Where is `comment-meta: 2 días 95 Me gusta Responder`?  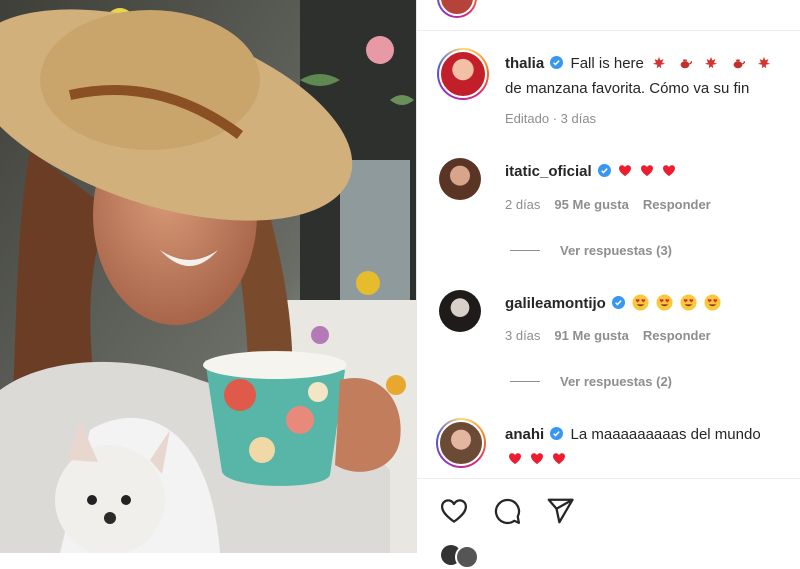
comment-meta: 2 días 95 Me gusta Responder is located at coordinates (608, 204).